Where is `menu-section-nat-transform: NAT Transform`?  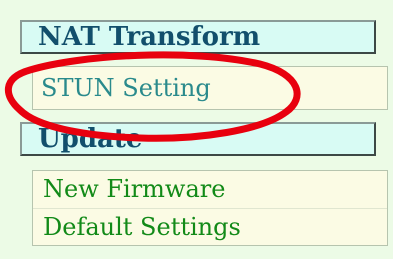
menu-section-nat-transform: NAT Transform is located at coordinates (198, 37).